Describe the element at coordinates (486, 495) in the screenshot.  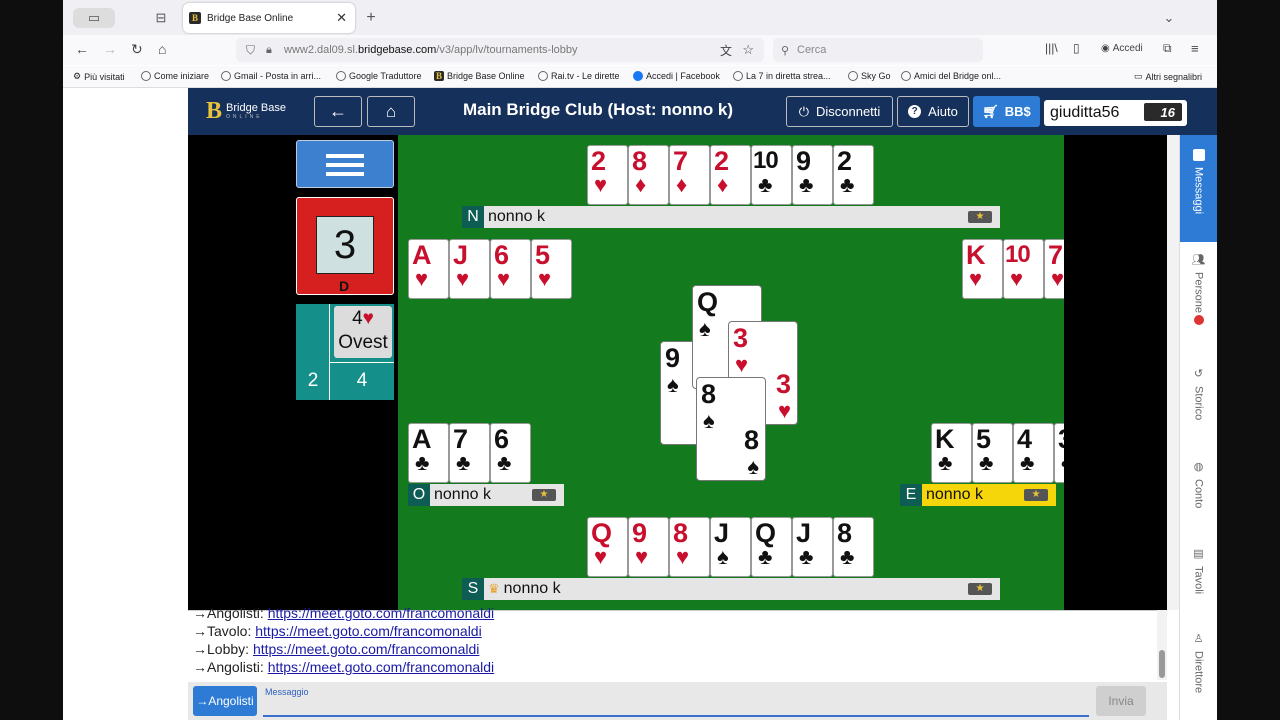
I see `nameplate-west: Ononno k ★` at that location.